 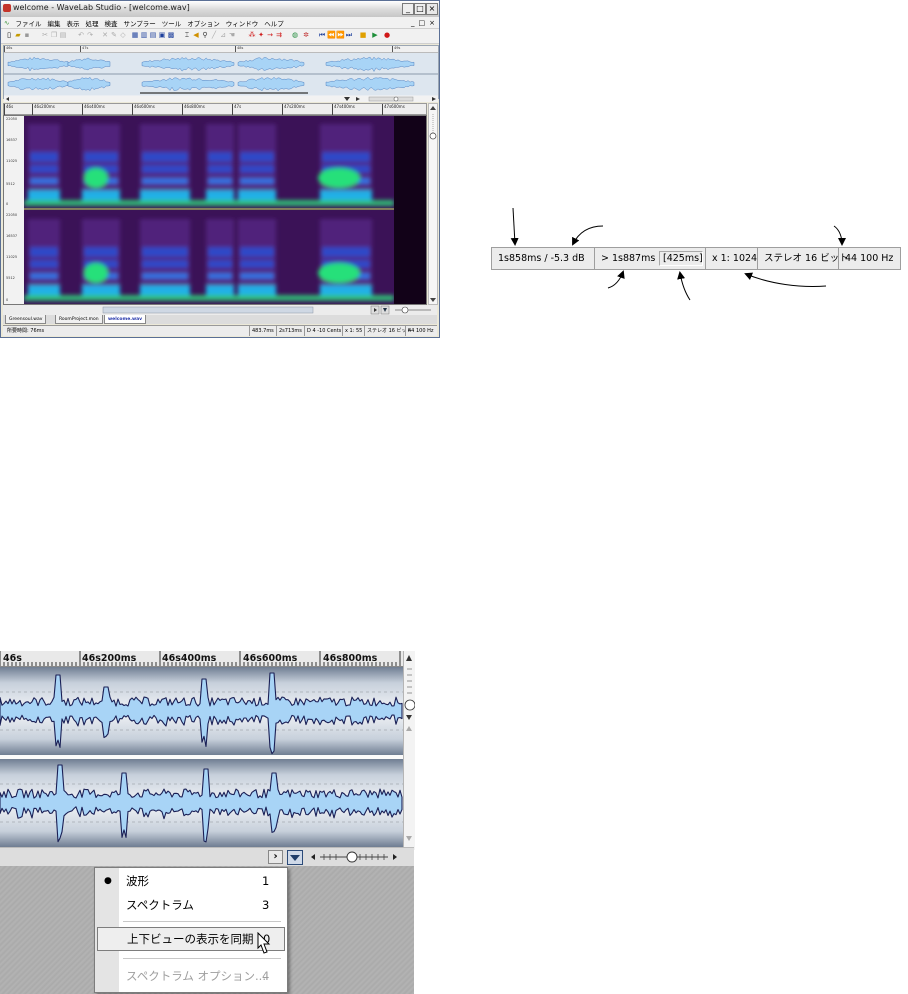 What do you see at coordinates (205, 35) in the screenshot?
I see `zoom-icon: ⚲` at bounding box center [205, 35].